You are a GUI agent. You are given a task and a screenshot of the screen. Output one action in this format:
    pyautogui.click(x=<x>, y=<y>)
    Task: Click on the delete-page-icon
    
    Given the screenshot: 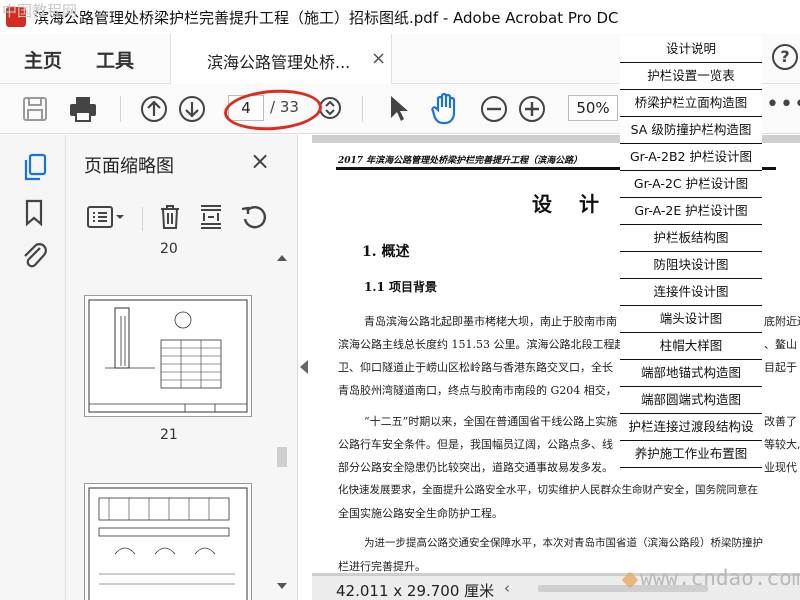 What is the action you would take?
    pyautogui.click(x=170, y=217)
    